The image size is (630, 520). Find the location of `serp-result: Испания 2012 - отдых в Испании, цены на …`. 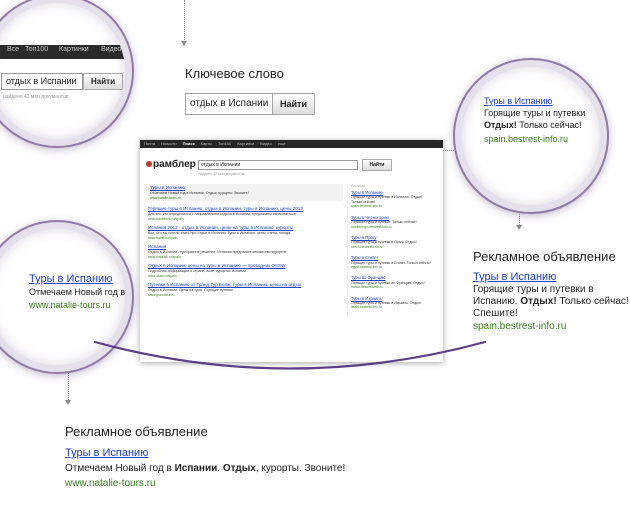

serp-result: Испания 2012 - отдых в Испании, цены на … is located at coordinates (245, 232).